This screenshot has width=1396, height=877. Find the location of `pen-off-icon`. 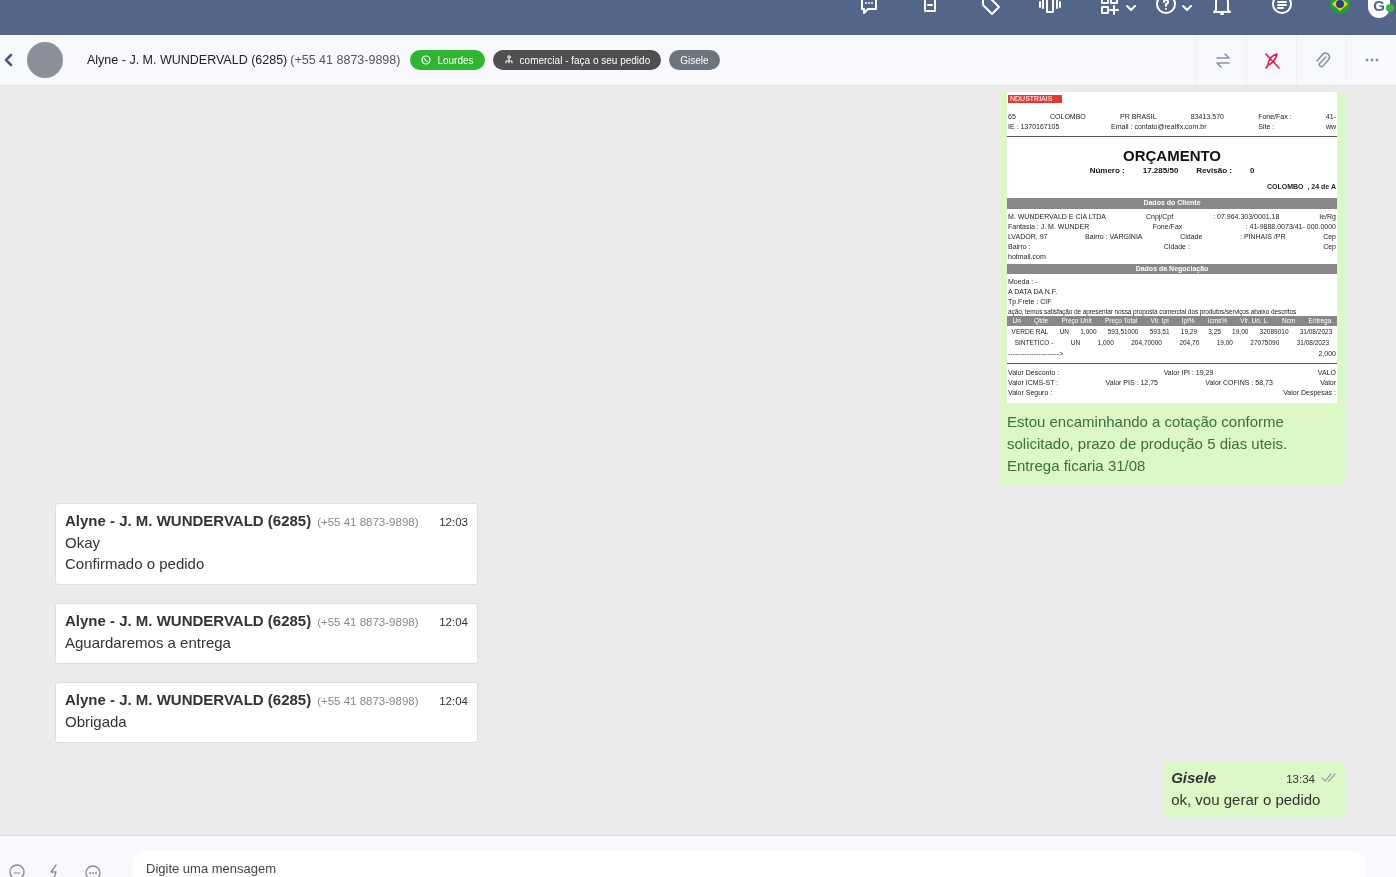

pen-off-icon is located at coordinates (1271, 60).